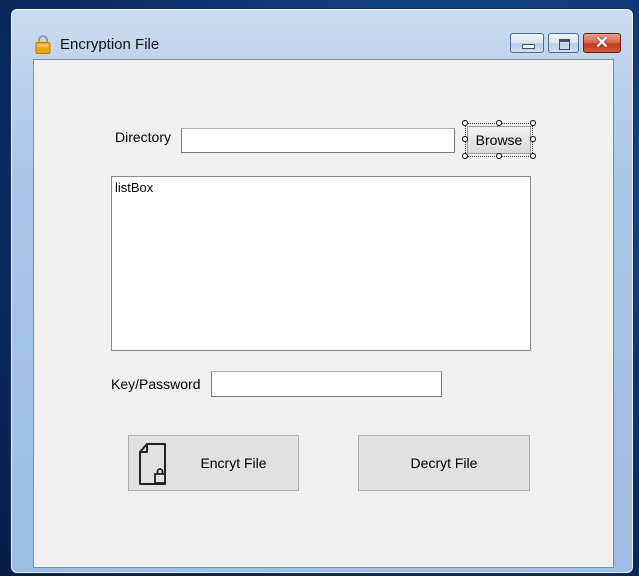 Image resolution: width=639 pixels, height=576 pixels. Describe the element at coordinates (110, 44) in the screenshot. I see `window-title: Encryption File` at that location.